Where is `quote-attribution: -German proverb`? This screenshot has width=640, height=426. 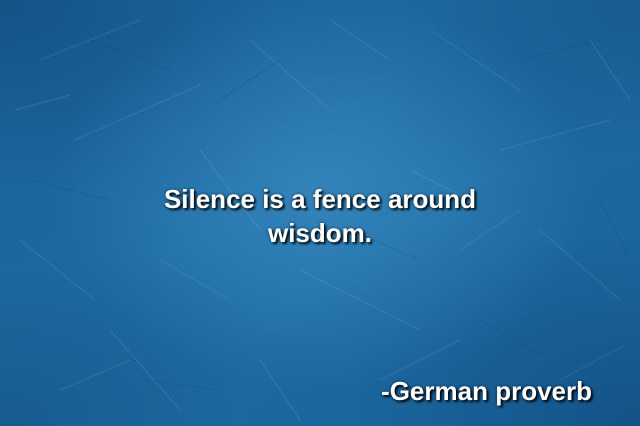
quote-attribution: -German proverb is located at coordinates (486, 391).